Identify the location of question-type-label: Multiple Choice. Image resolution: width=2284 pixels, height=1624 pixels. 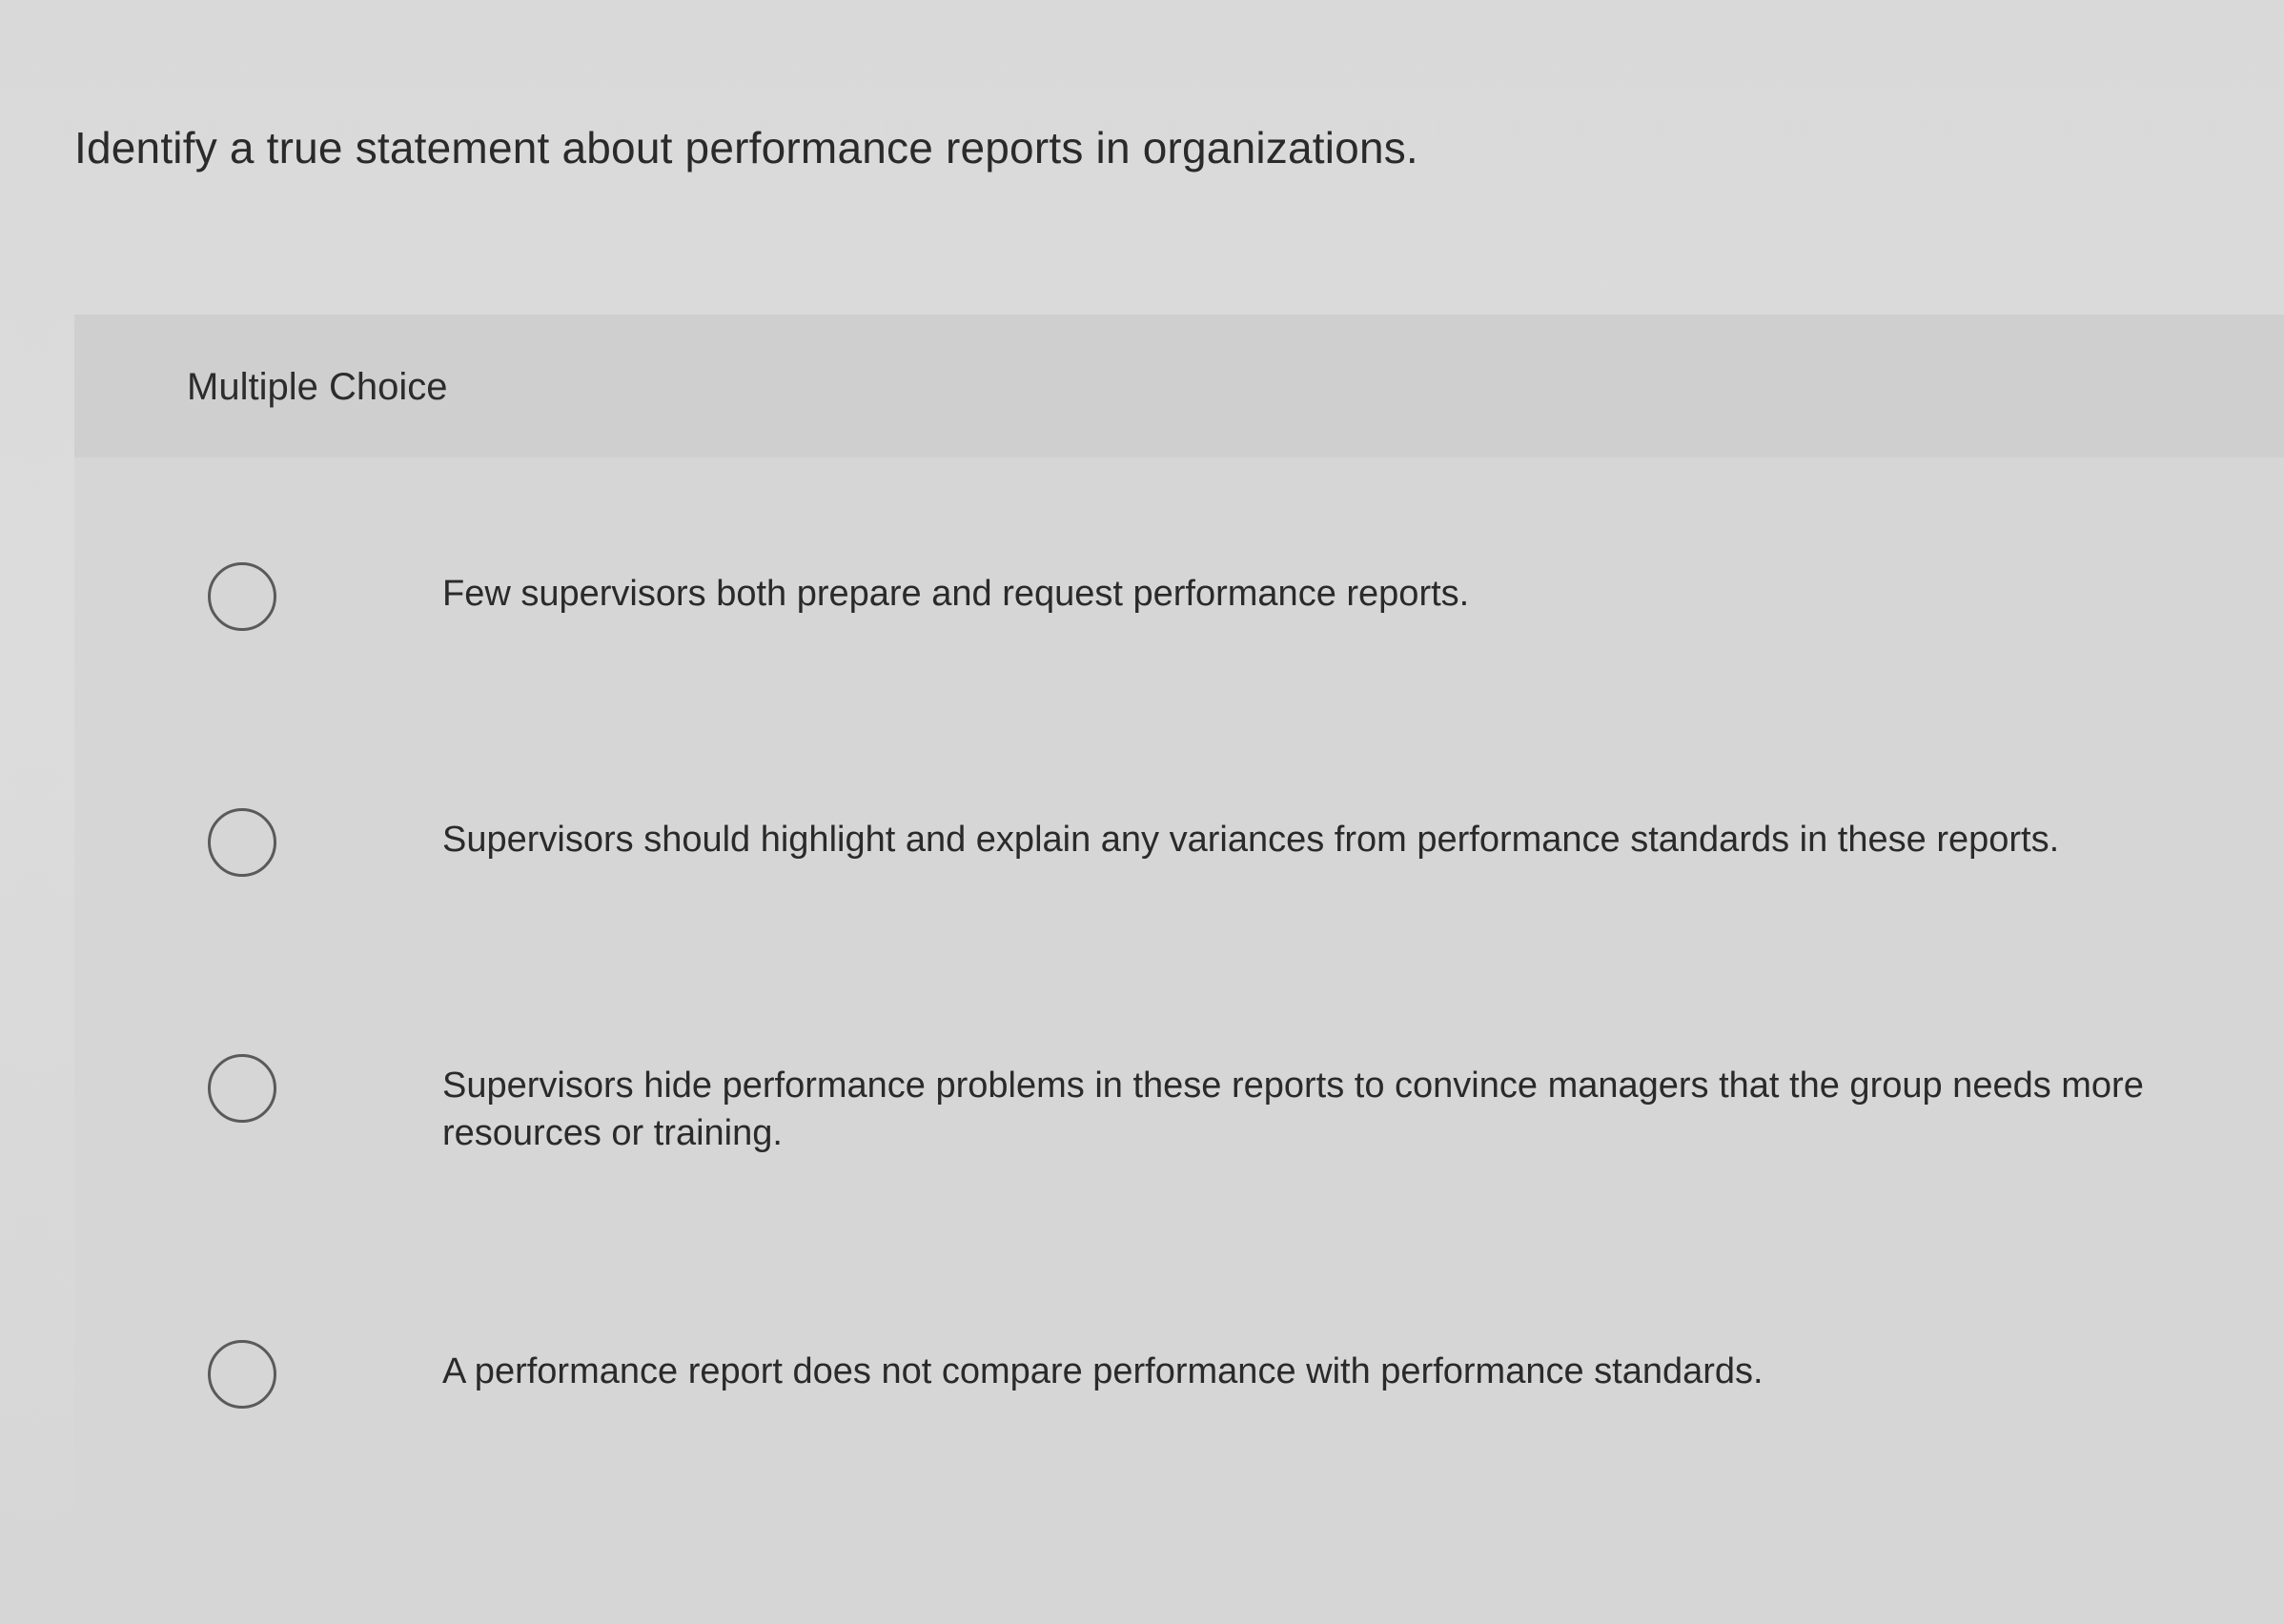
(317, 387).